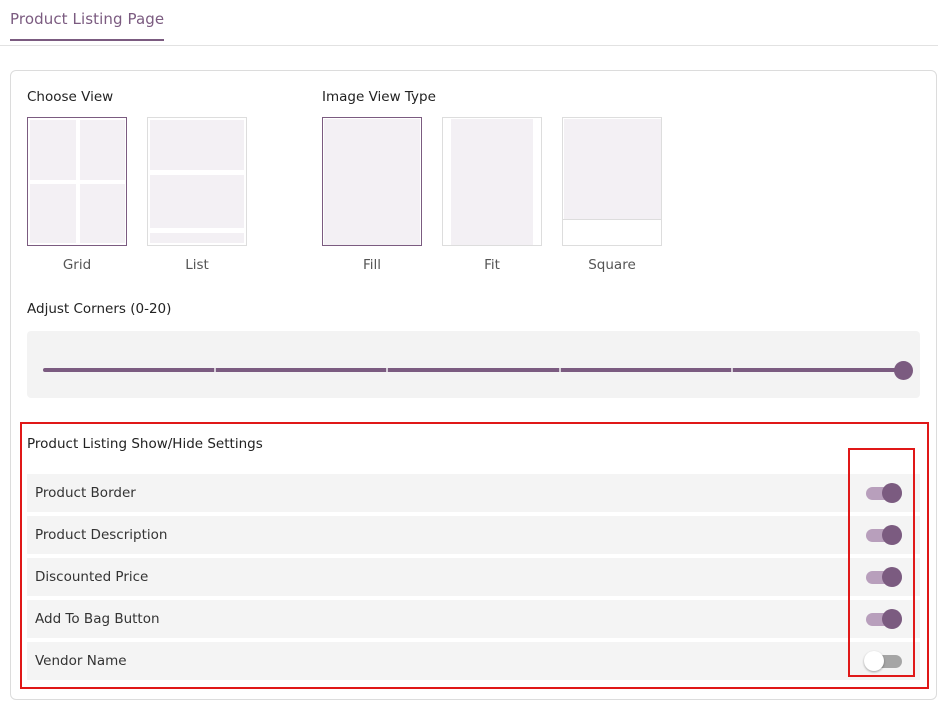  I want to click on image-option-fill-label: Fill, so click(372, 265).